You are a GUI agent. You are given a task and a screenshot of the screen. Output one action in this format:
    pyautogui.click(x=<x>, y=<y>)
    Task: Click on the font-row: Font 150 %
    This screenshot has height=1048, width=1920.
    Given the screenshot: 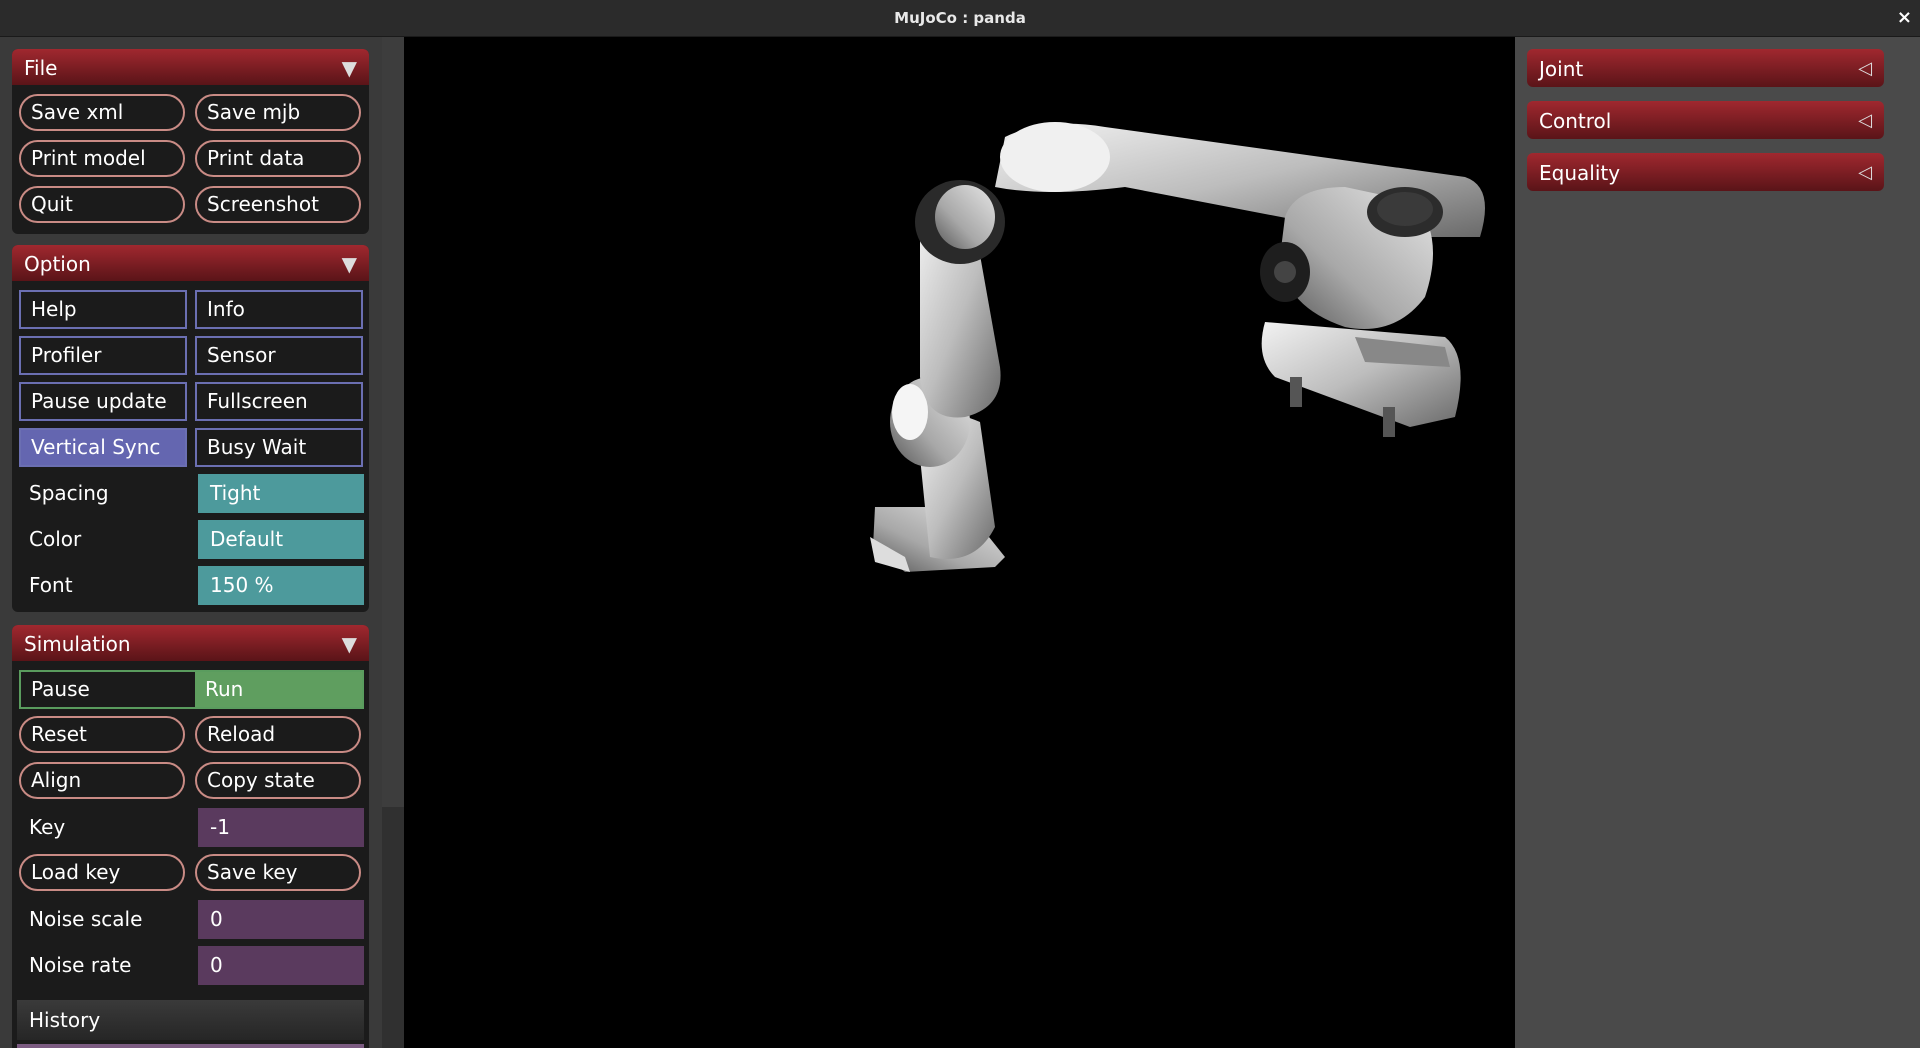 What is the action you would take?
    pyautogui.click(x=191, y=585)
    